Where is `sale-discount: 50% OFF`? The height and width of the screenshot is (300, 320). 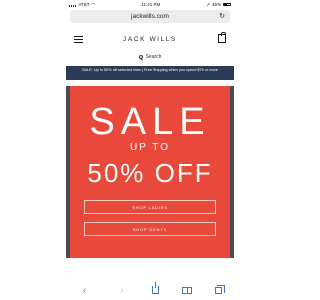 sale-discount: 50% OFF is located at coordinates (150, 173).